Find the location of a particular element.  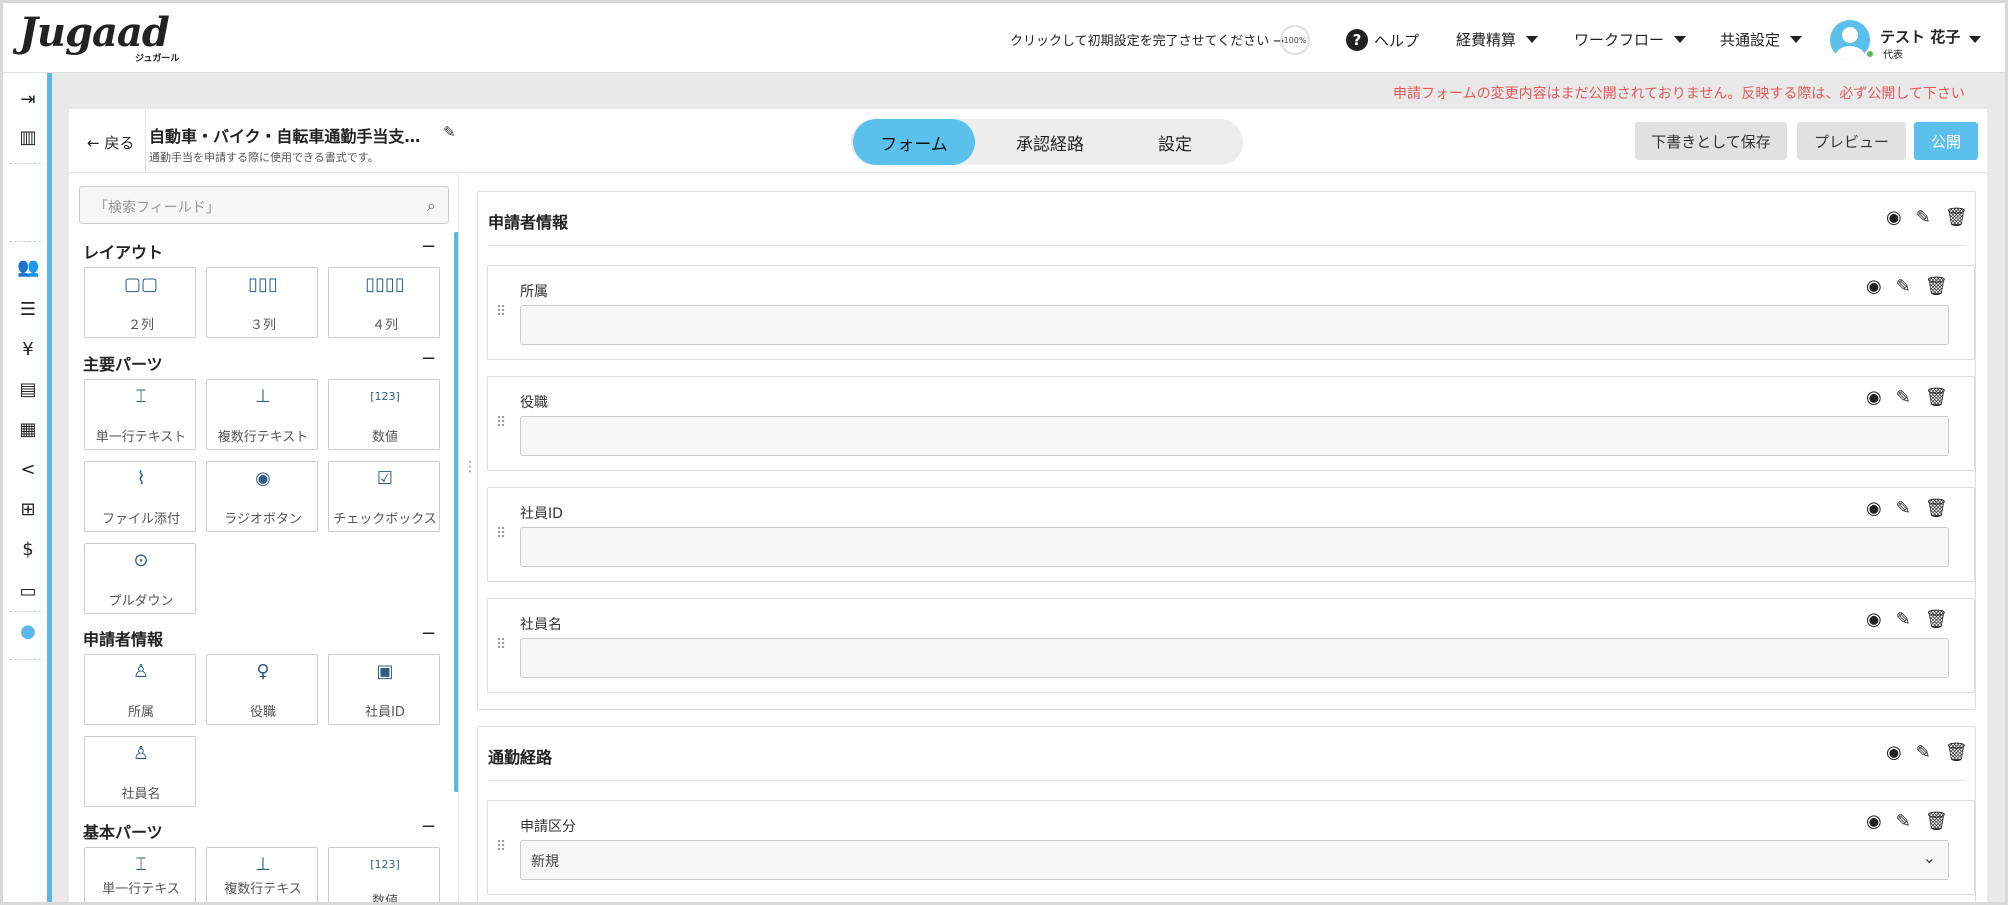

field-department: ⠿ 所属 ◉ ✎ 🗑 is located at coordinates (1231, 312).